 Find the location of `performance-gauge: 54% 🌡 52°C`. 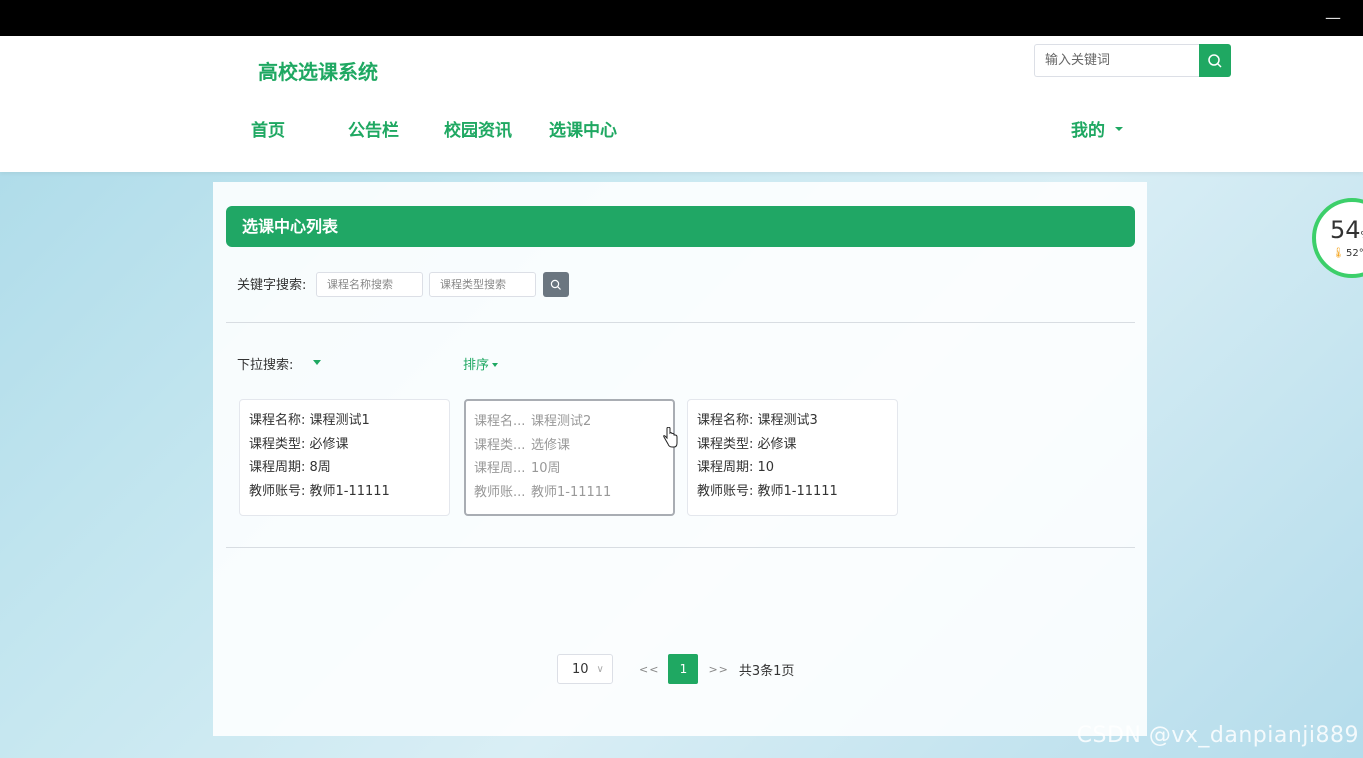

performance-gauge: 54% 🌡 52°C is located at coordinates (1337, 238).